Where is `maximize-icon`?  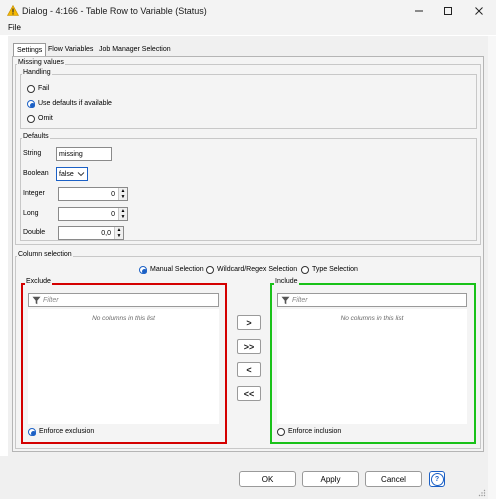 maximize-icon is located at coordinates (448, 11).